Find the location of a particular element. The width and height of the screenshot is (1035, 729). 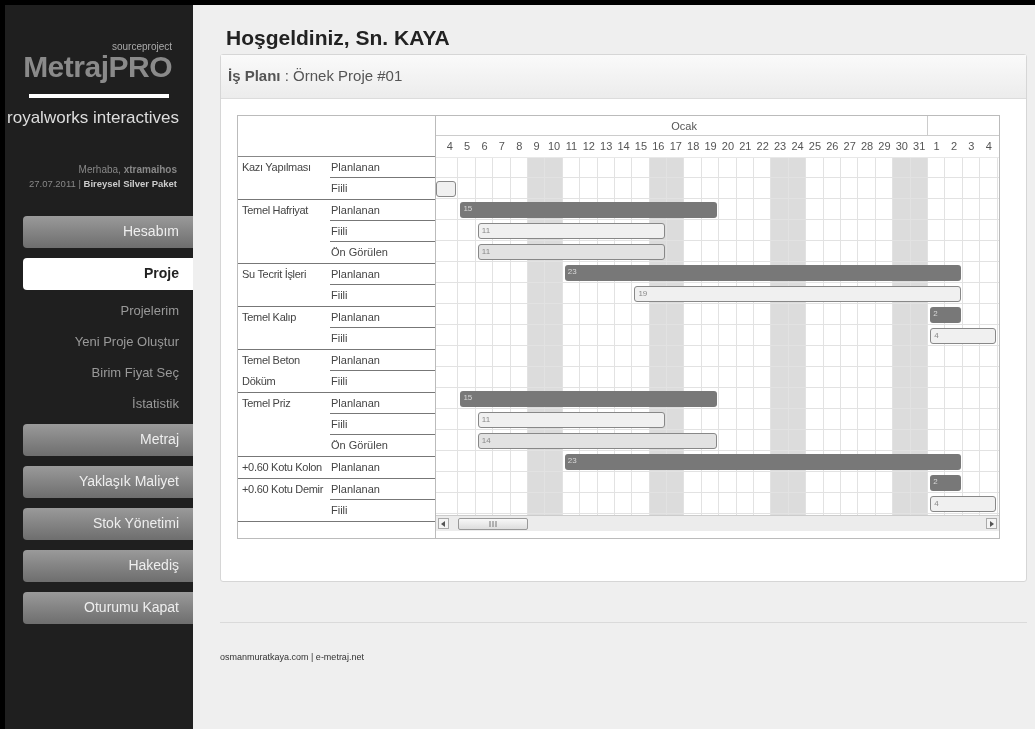

day-number: 17 is located at coordinates (675, 147).